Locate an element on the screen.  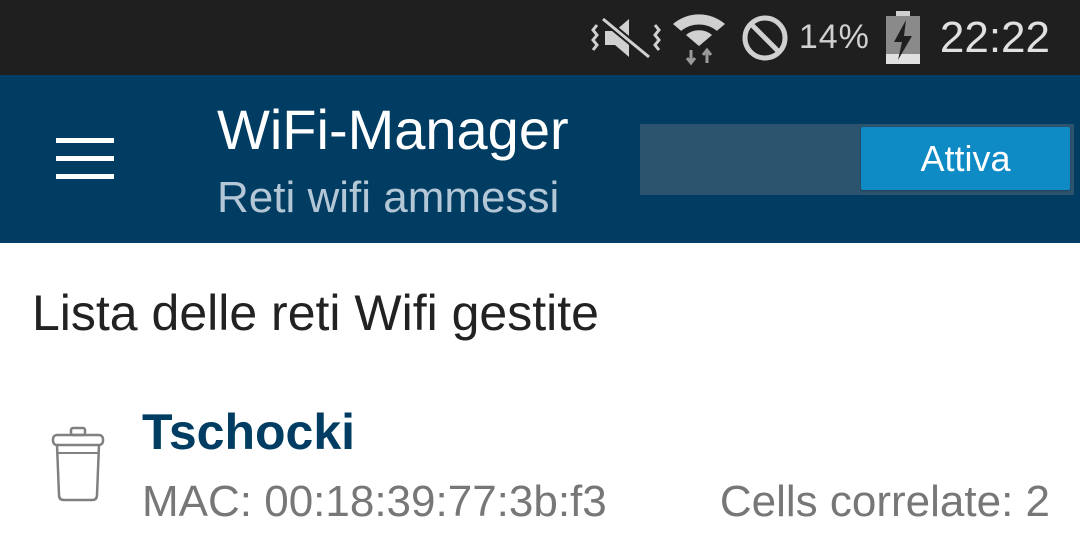
wifi-data-icon is located at coordinates (698, 39).